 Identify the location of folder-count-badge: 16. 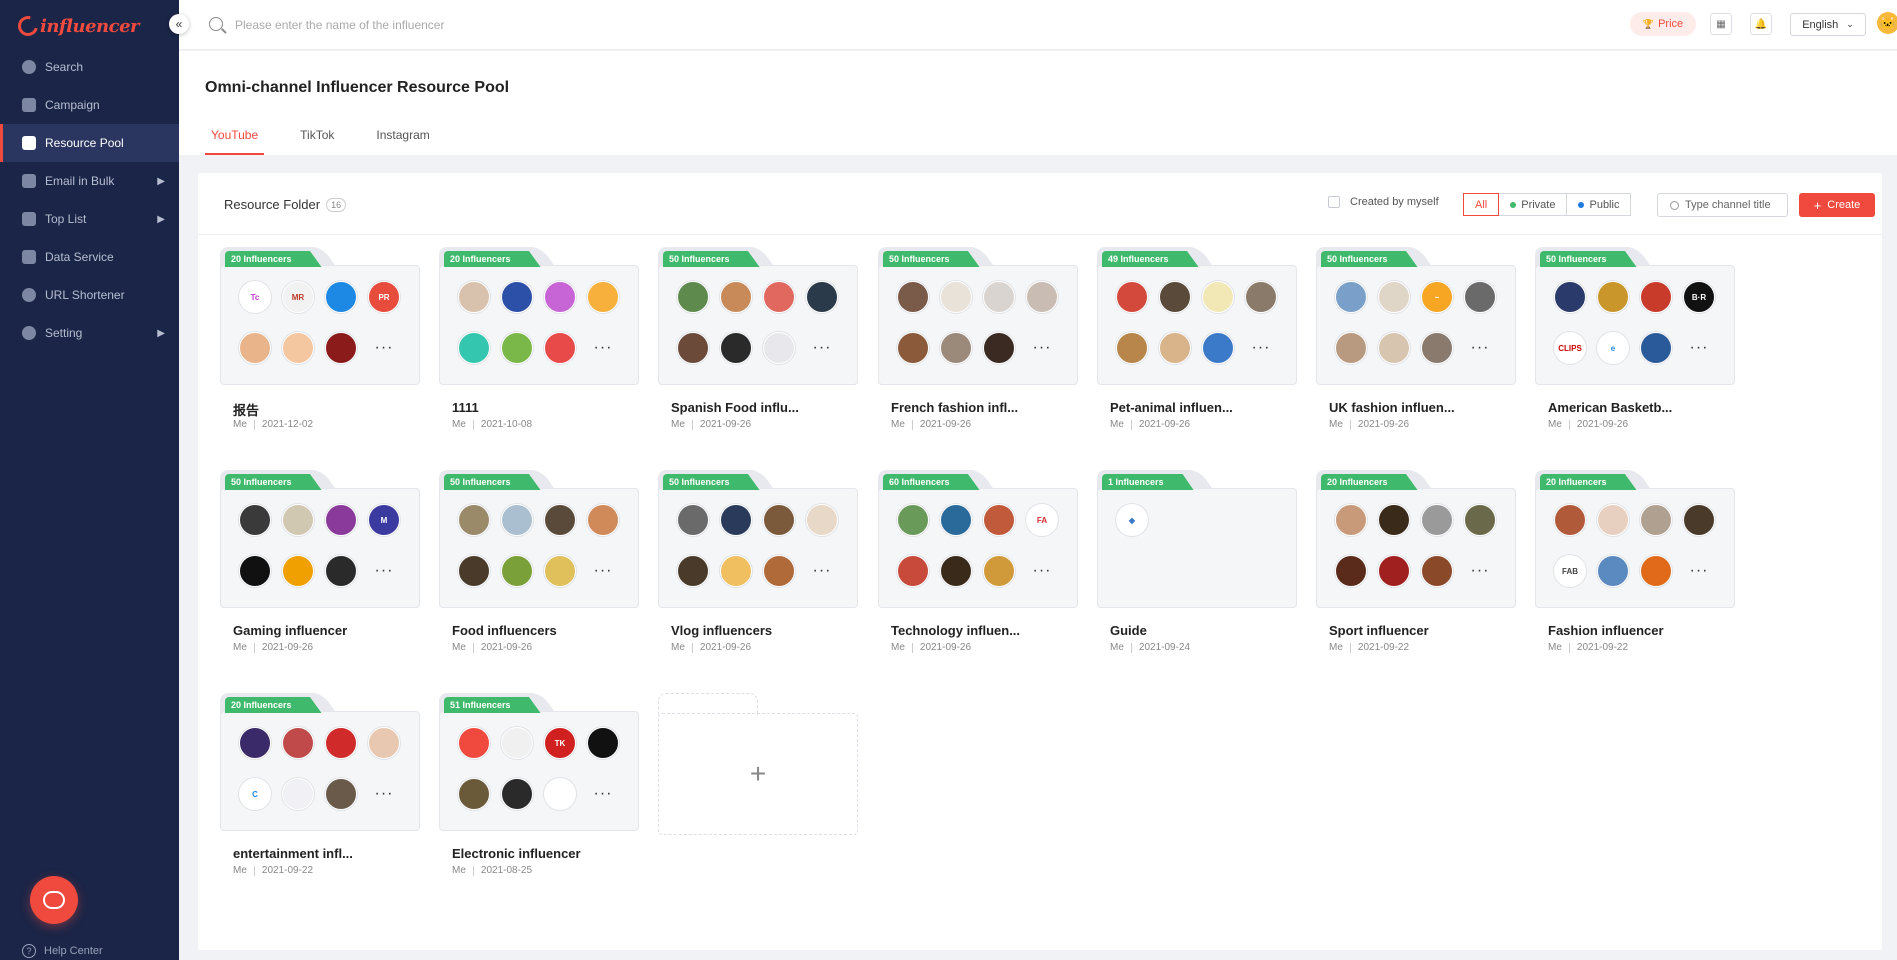
(336, 204).